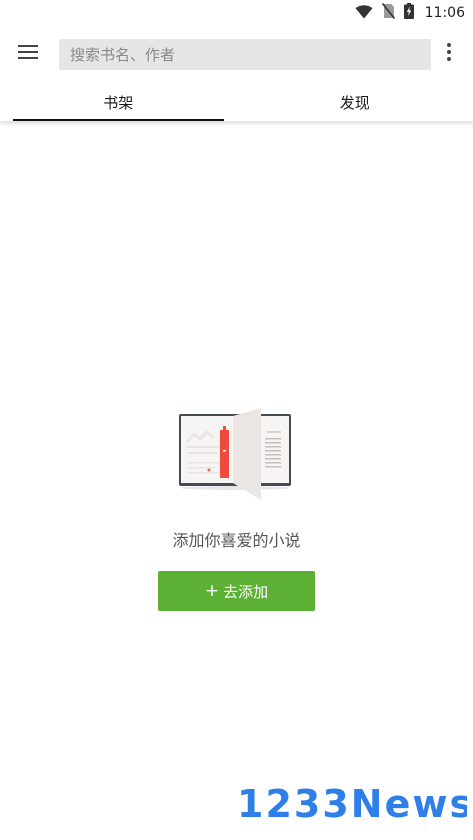 The width and height of the screenshot is (473, 840). I want to click on plus-icon: +, so click(212, 590).